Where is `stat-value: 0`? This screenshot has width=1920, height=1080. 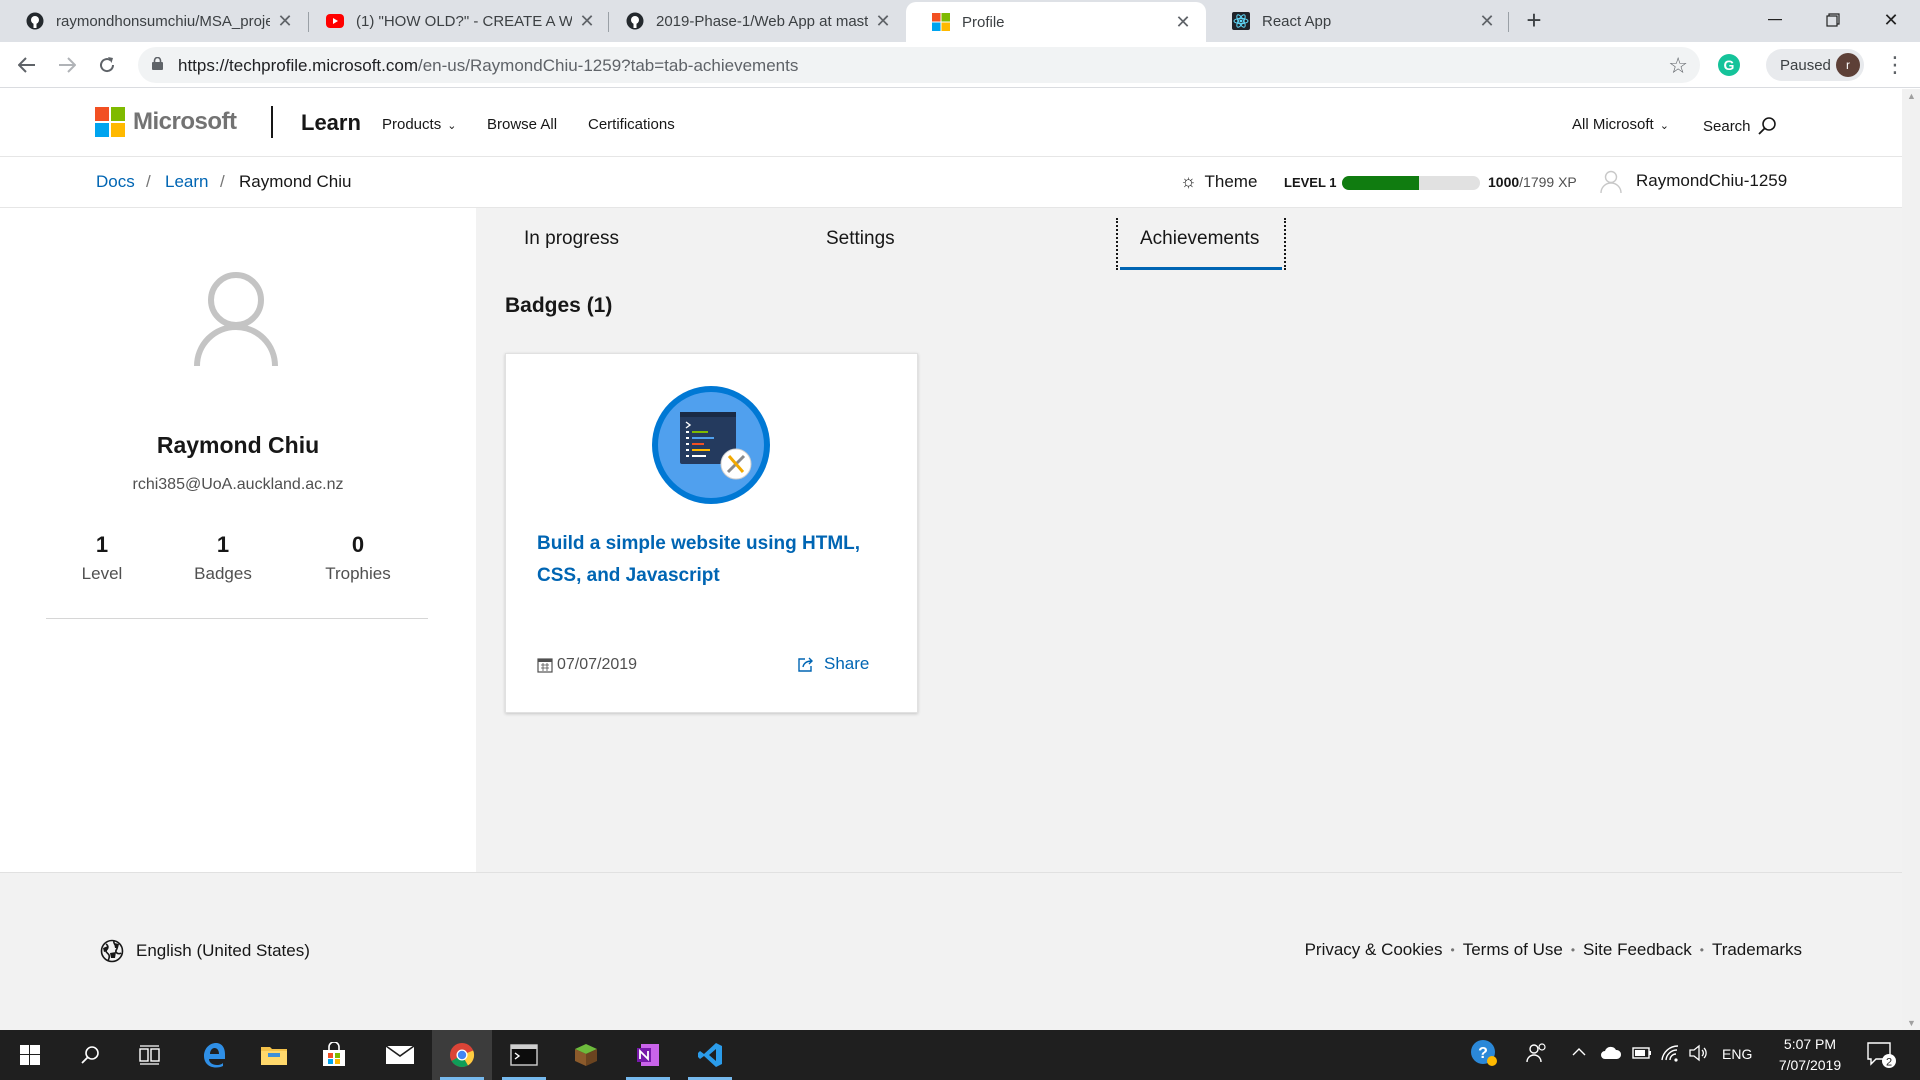
stat-value: 0 is located at coordinates (358, 544).